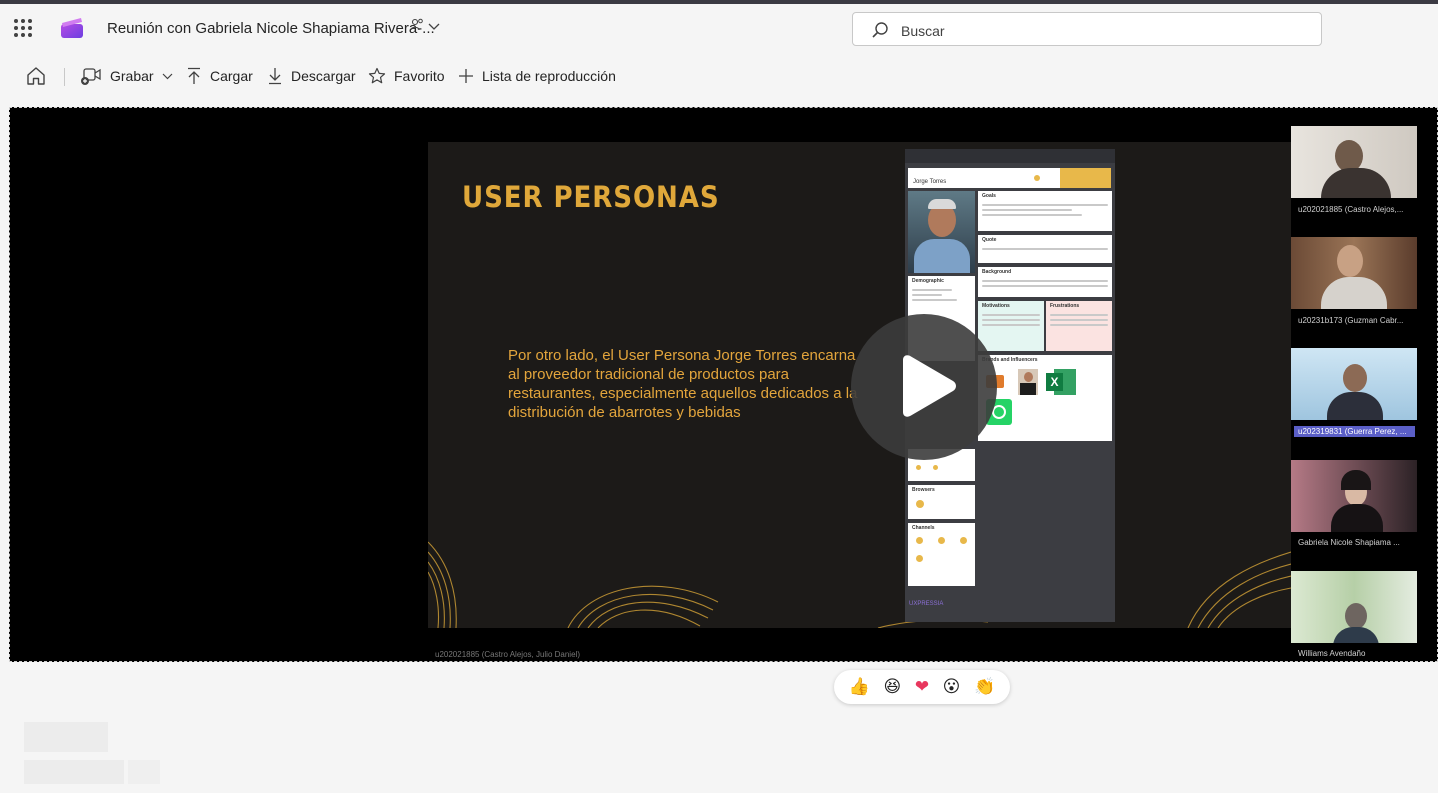  Describe the element at coordinates (591, 197) in the screenshot. I see `slide-title: USER PERSONAS` at that location.